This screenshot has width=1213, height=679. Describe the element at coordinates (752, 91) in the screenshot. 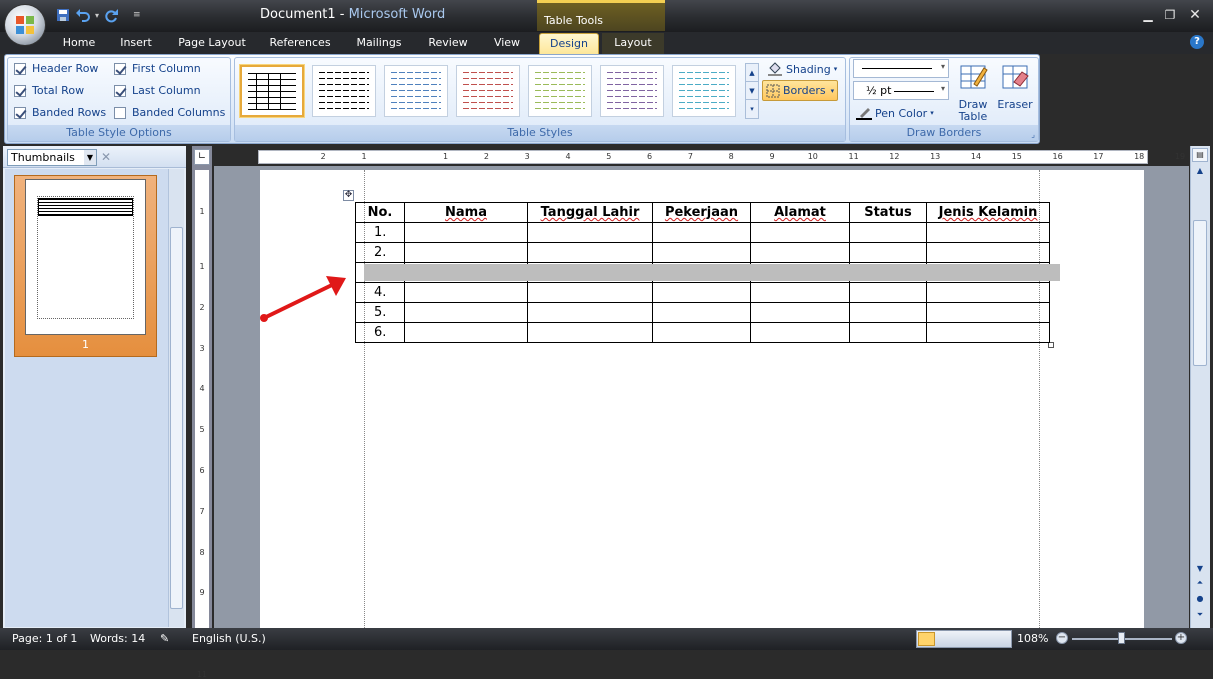

I see `gallery-scrollbar: ▲ ▼ ▾` at that location.